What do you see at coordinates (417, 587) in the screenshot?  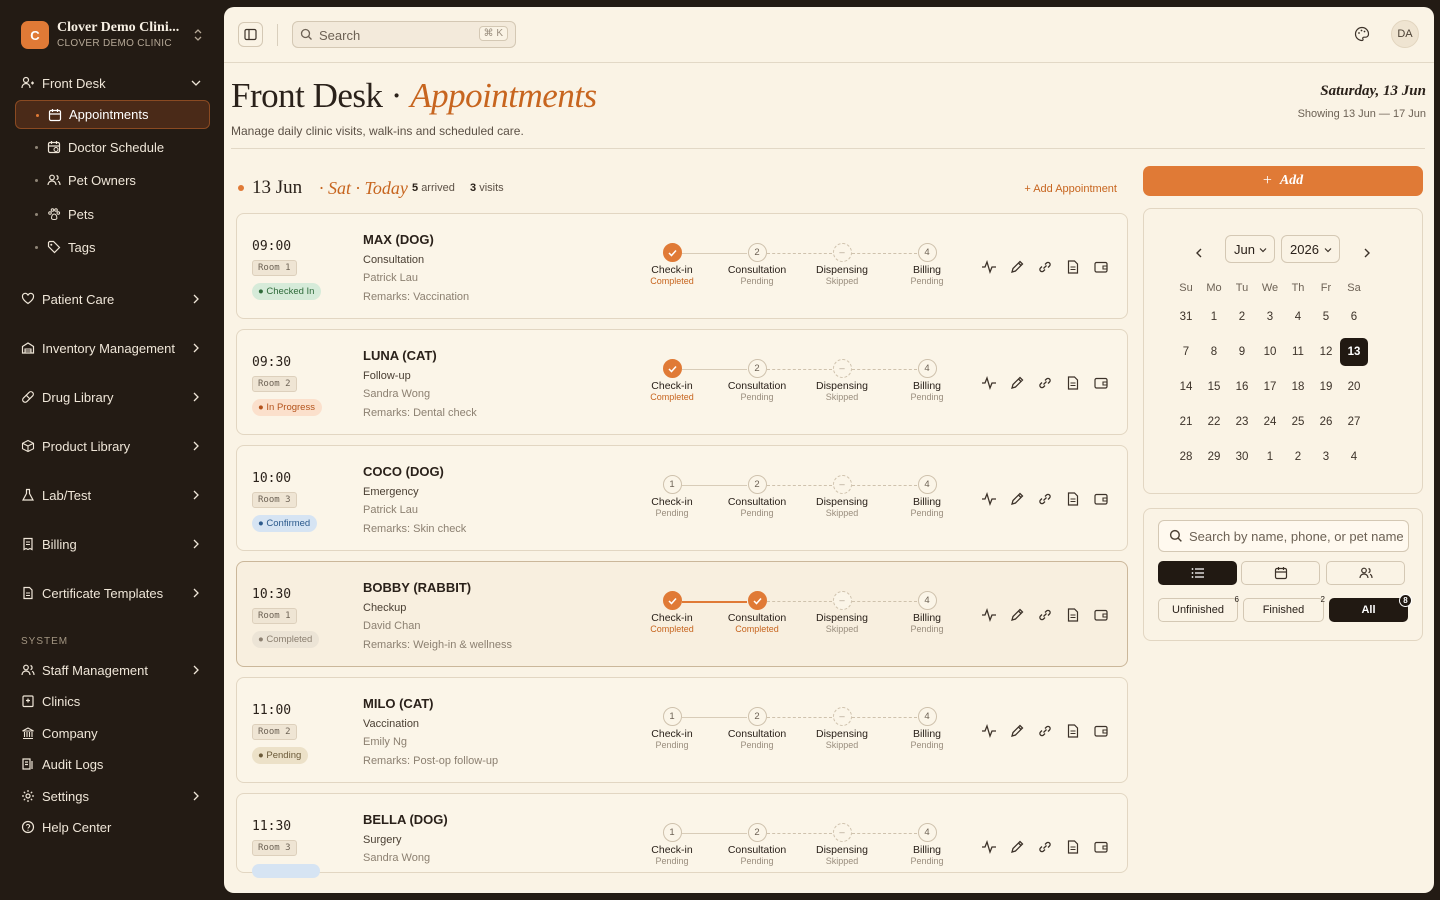 I see `pet-name: BOBBY (RABBIT)` at bounding box center [417, 587].